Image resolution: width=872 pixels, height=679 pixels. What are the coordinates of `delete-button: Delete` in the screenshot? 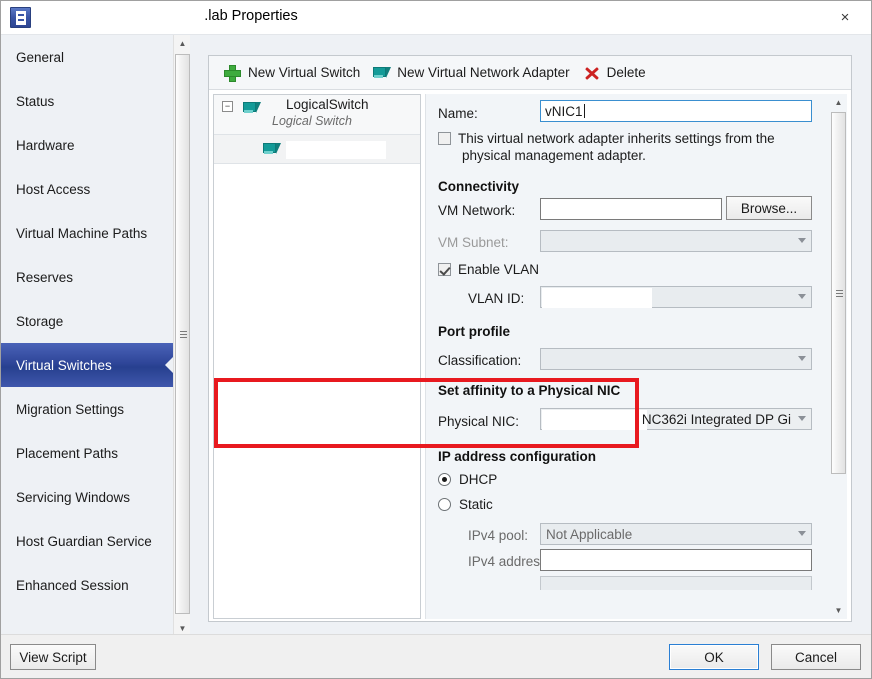 It's located at (614, 73).